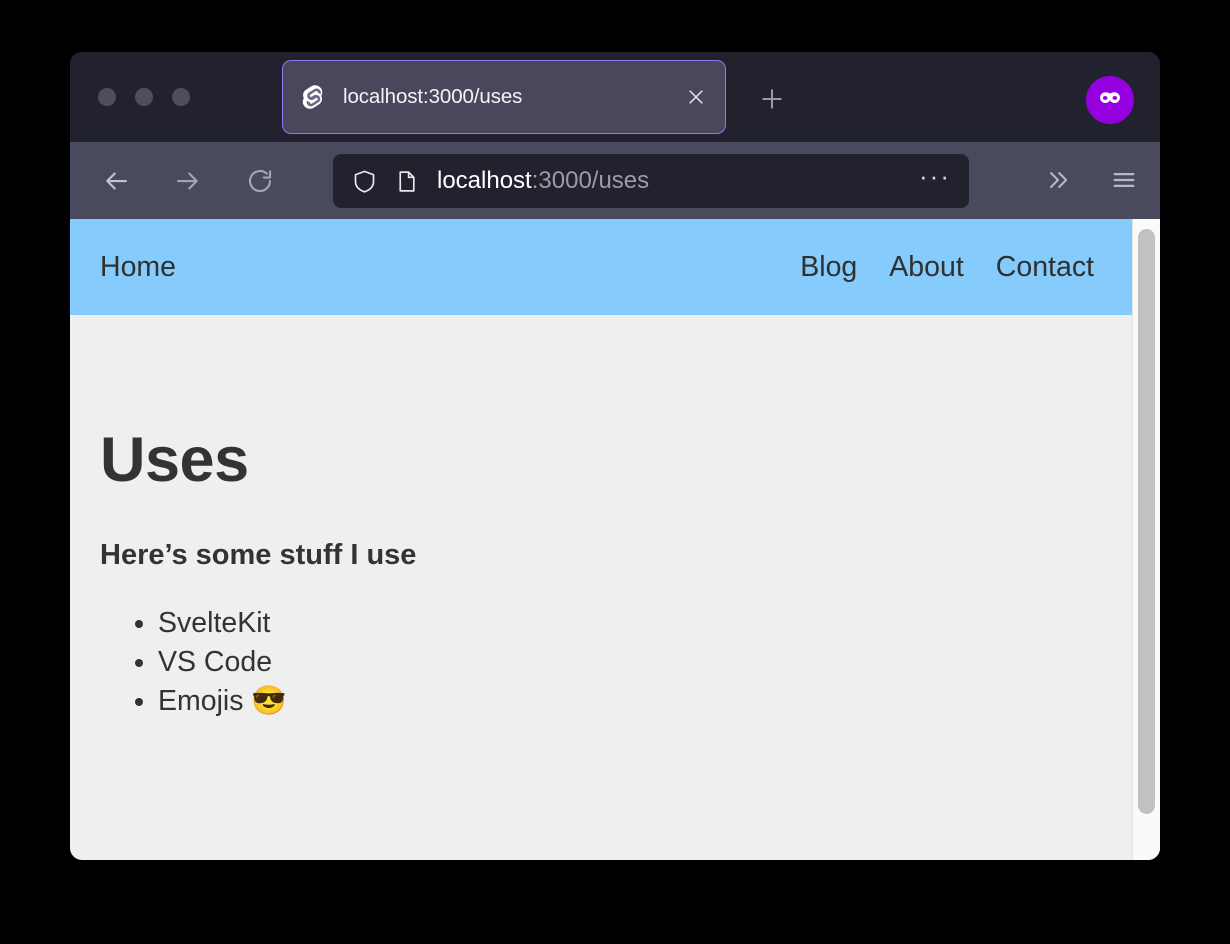 The height and width of the screenshot is (944, 1230). I want to click on back-arrow-icon, so click(116, 181).